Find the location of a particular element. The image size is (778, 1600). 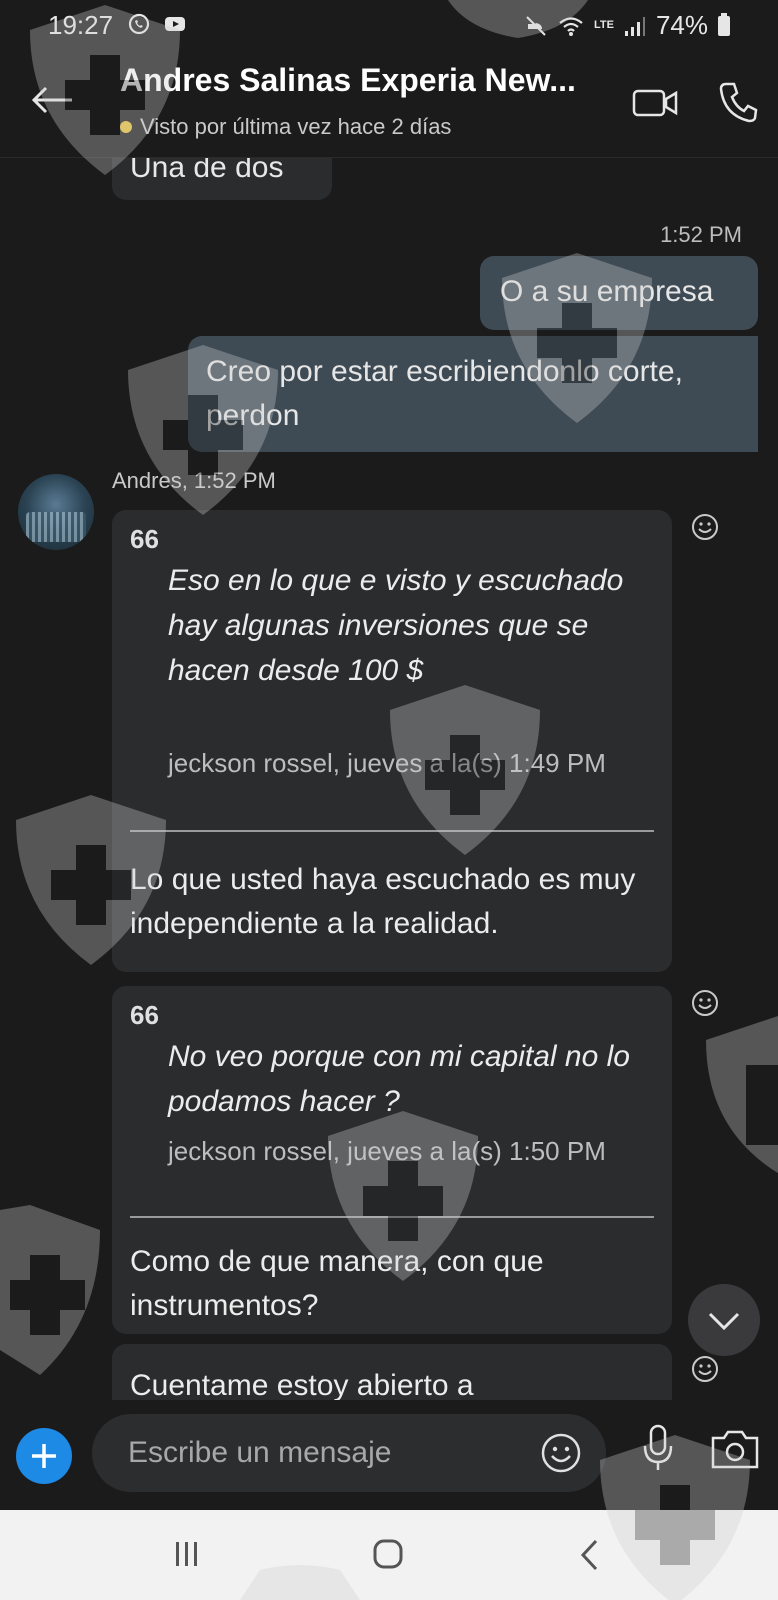

message-text: Una de dos is located at coordinates (207, 171).